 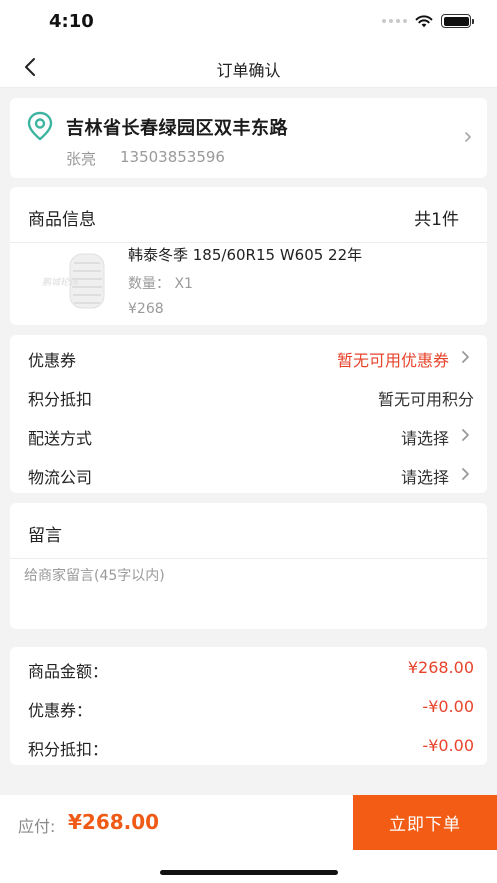 I want to click on place-order-button: 立即下单, so click(x=425, y=822).